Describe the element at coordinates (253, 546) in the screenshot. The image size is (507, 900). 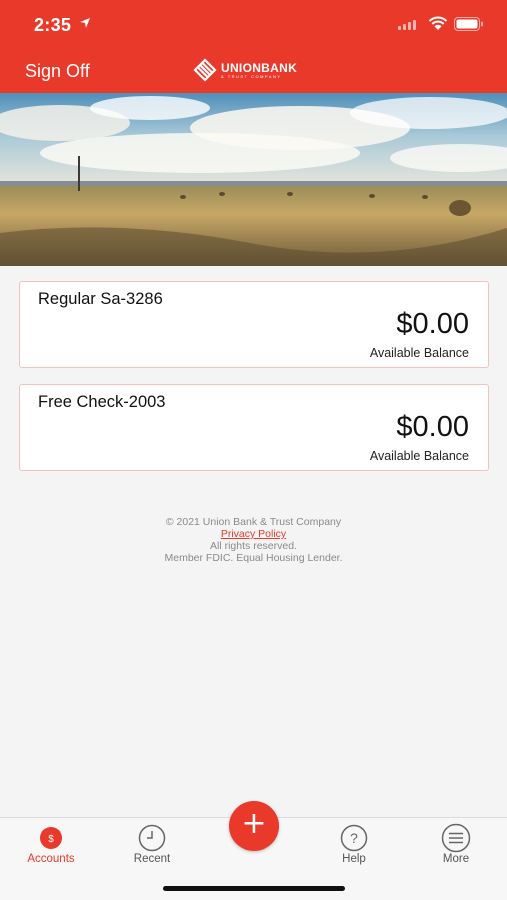
I see `rights-text: All rights reserved.` at that location.